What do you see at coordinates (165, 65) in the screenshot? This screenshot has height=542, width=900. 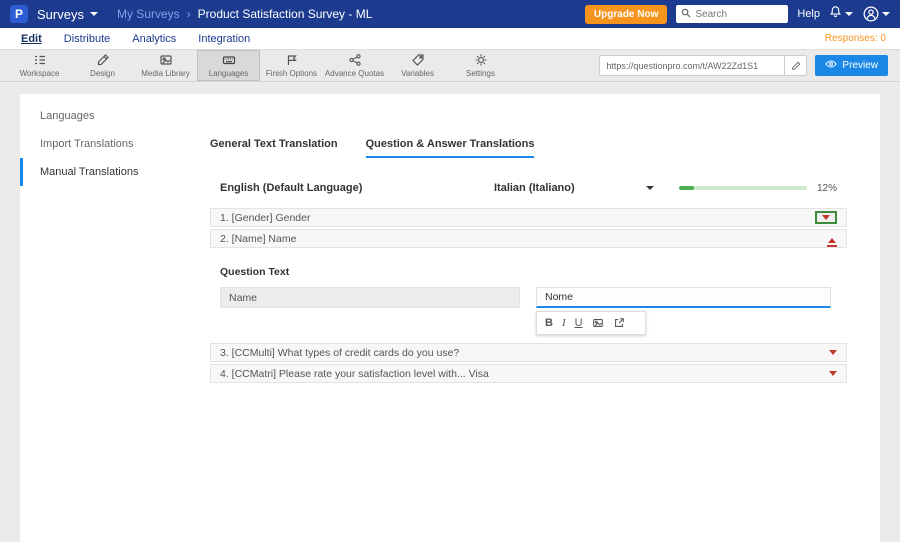 I see `tool-media-library: Media Library` at bounding box center [165, 65].